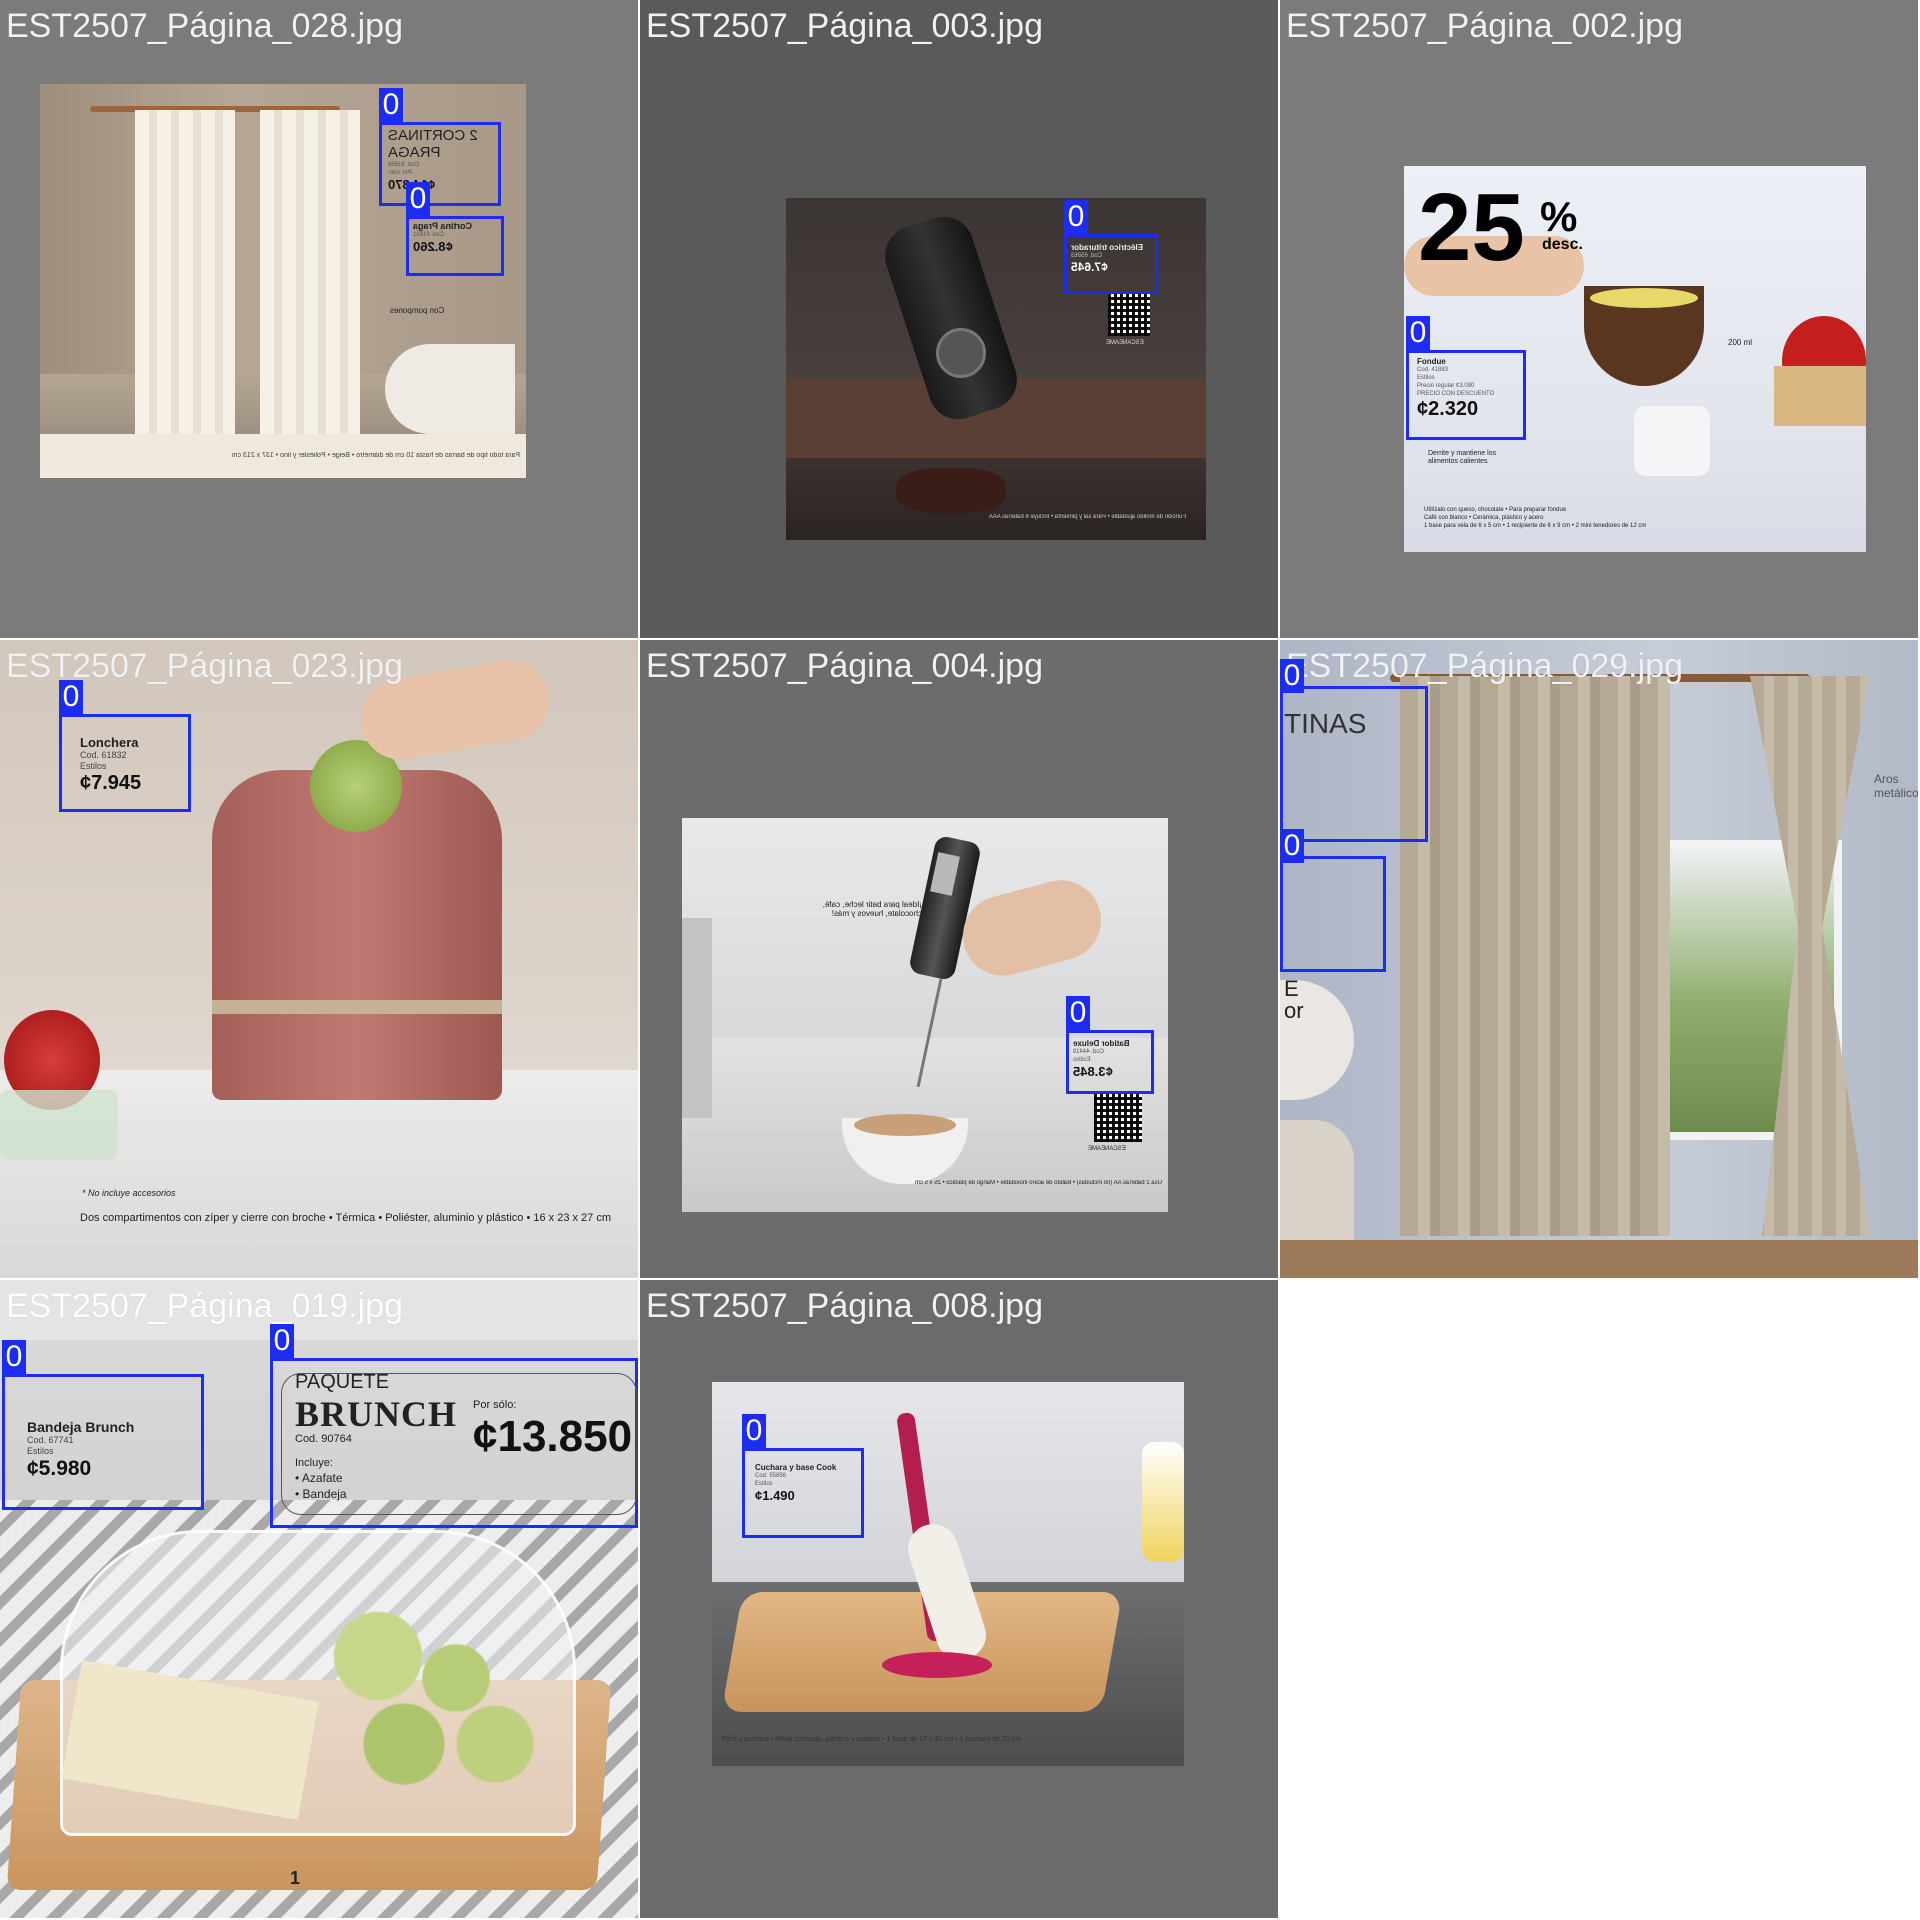 This screenshot has height=1920, width=1920. I want to click on product-code: Cod. 91856, so click(404, 165).